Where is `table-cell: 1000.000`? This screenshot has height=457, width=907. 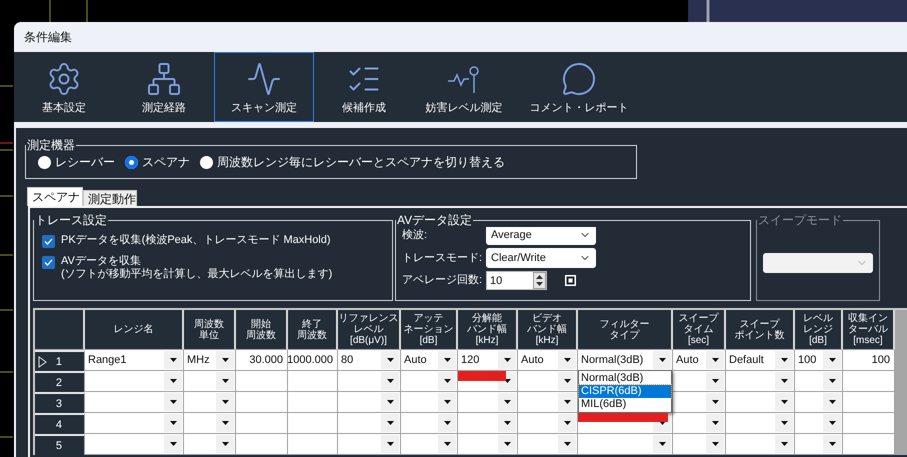
table-cell: 1000.000 is located at coordinates (313, 360).